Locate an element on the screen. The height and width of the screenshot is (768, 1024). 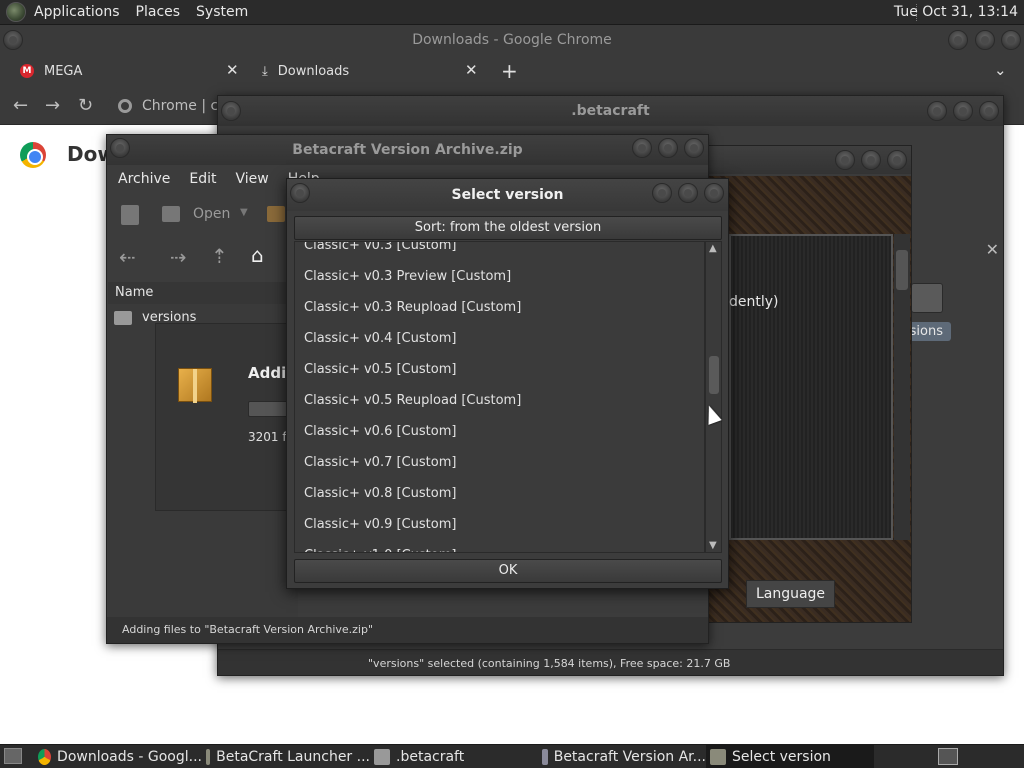
scroll-down-icon: ▼ is located at coordinates (713, 545).